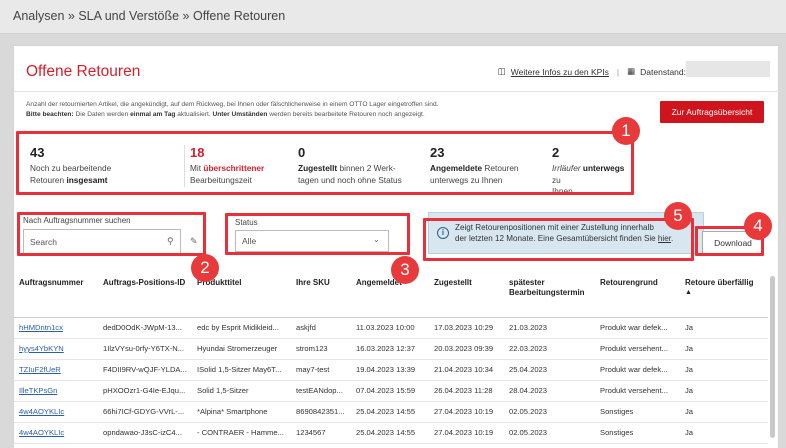 The height and width of the screenshot is (448, 786). What do you see at coordinates (397, 91) in the screenshot?
I see `divider` at bounding box center [397, 91].